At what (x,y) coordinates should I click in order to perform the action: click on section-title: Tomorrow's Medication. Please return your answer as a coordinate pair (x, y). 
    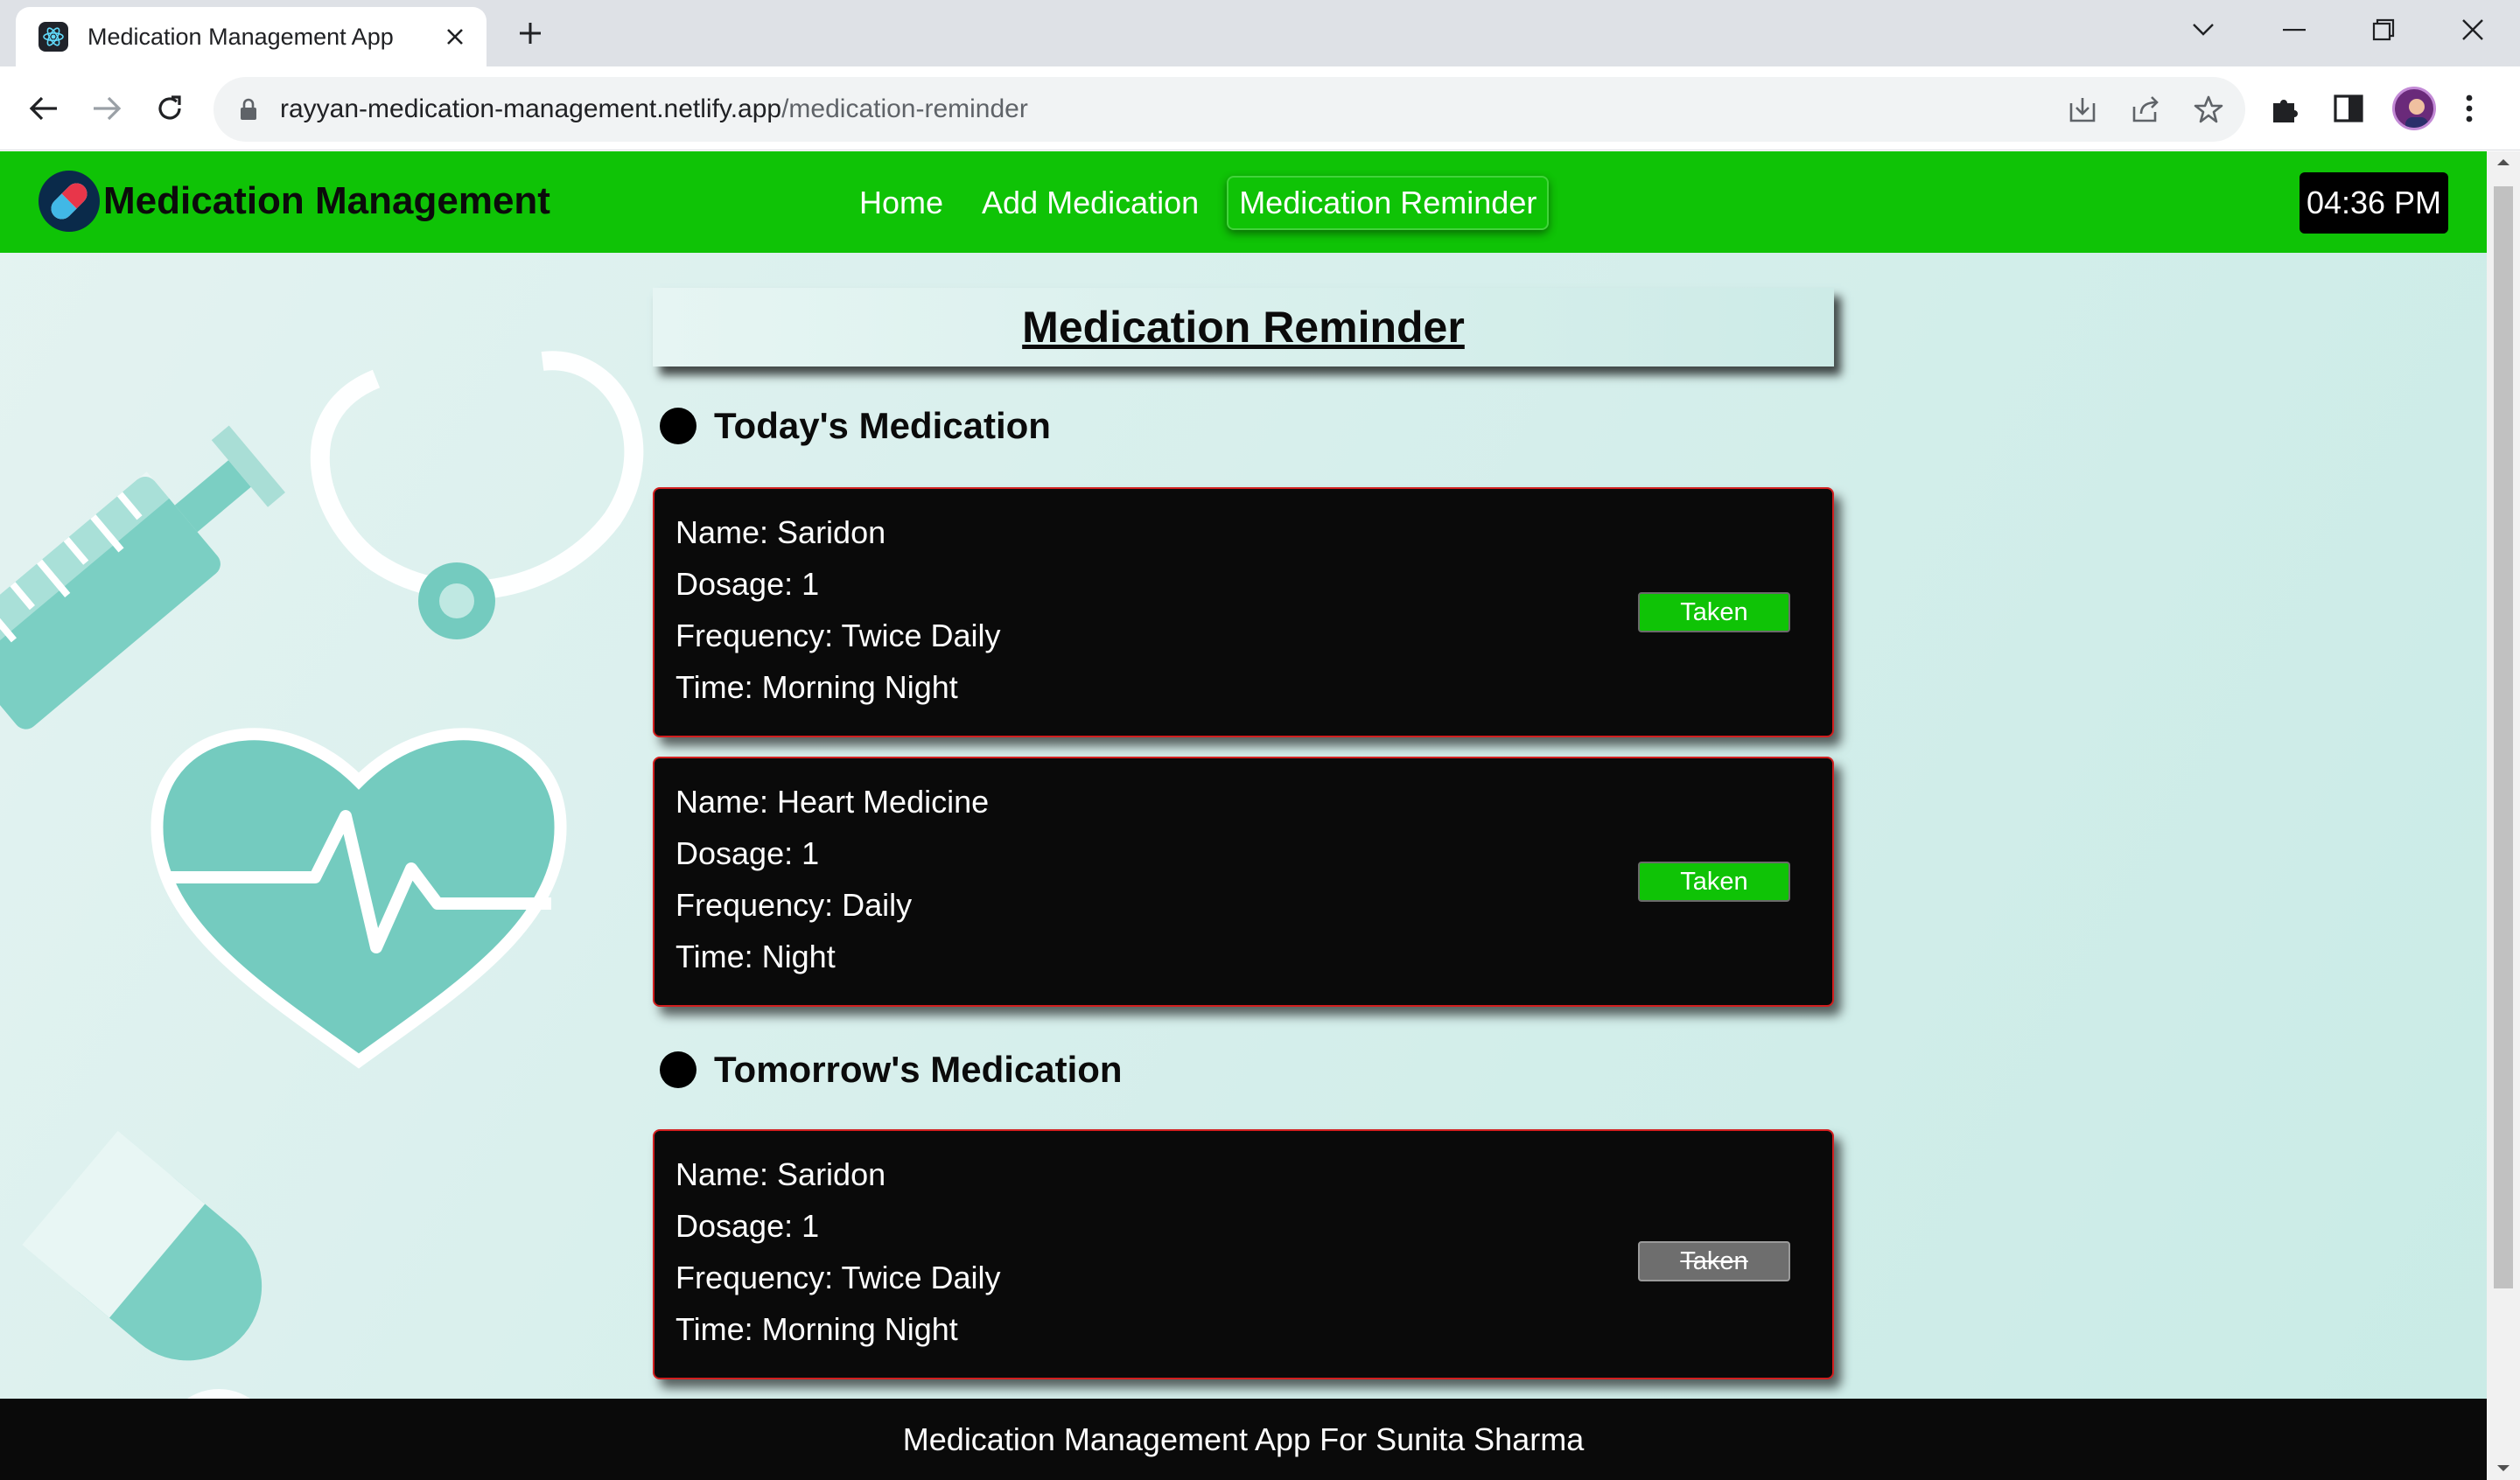
    Looking at the image, I should click on (918, 1069).